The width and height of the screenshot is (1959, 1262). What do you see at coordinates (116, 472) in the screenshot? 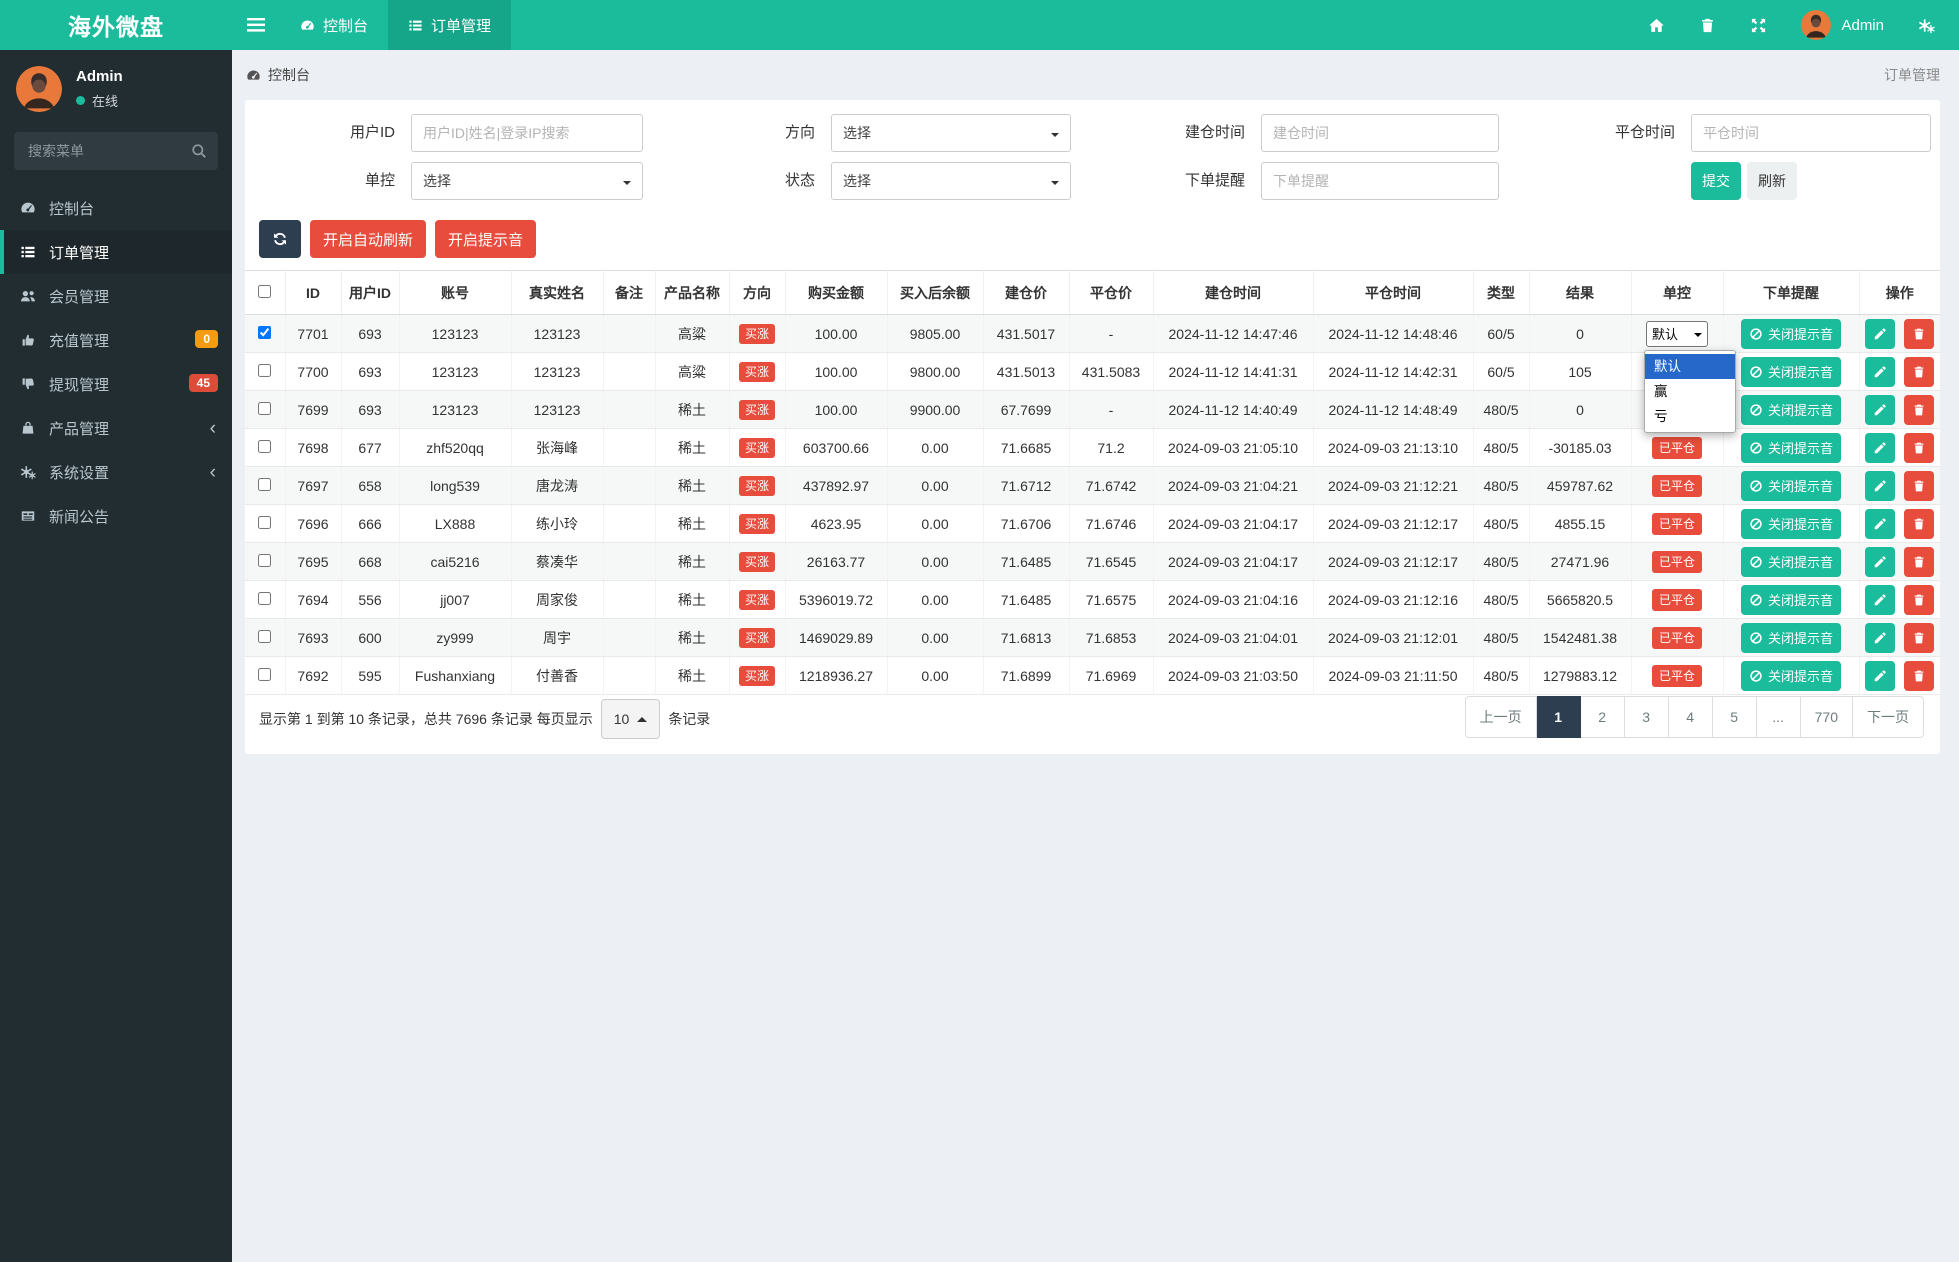
I see `sidebar-item-settings: 系统设置 ‹` at bounding box center [116, 472].